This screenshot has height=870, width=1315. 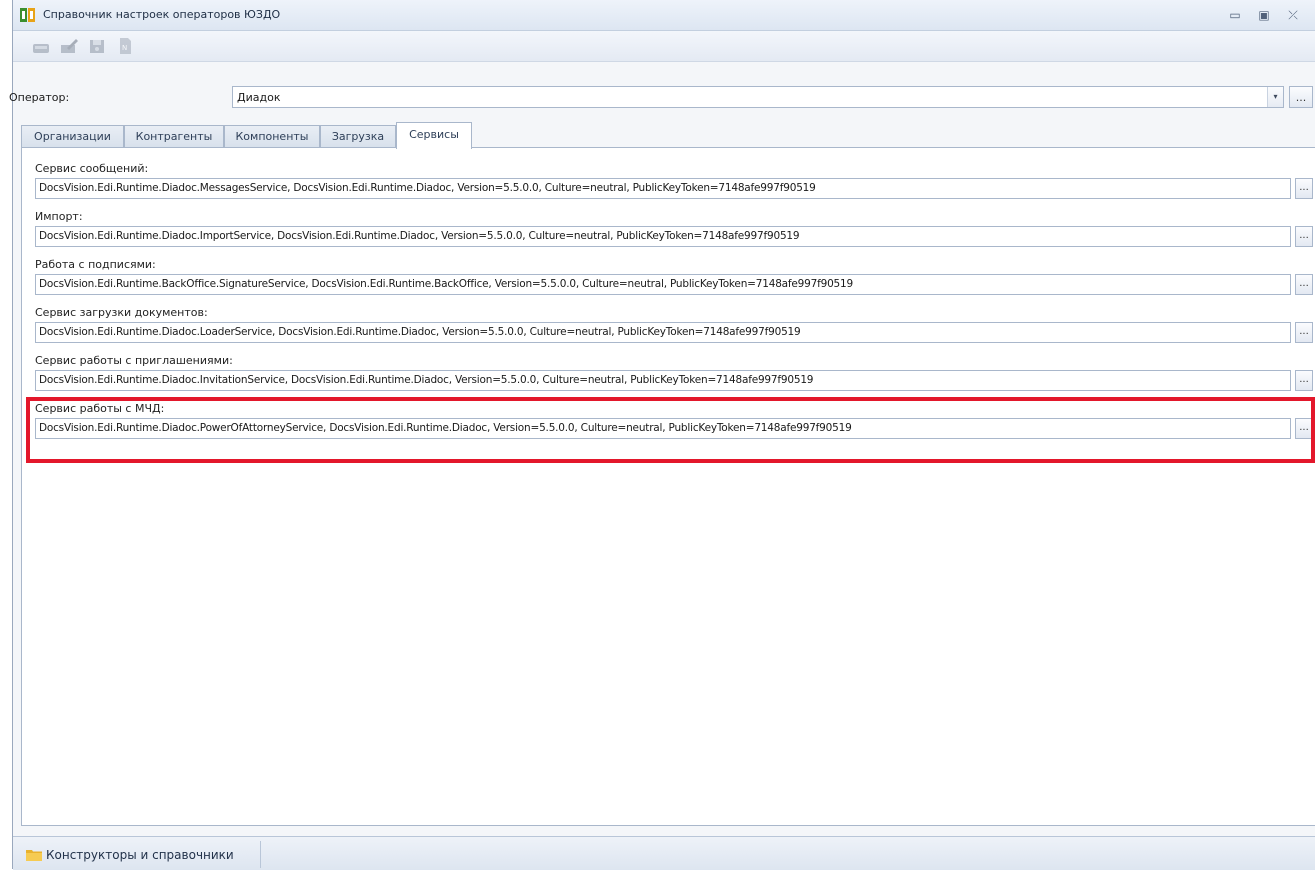 I want to click on close-button: ⤫, so click(x=1293, y=15).